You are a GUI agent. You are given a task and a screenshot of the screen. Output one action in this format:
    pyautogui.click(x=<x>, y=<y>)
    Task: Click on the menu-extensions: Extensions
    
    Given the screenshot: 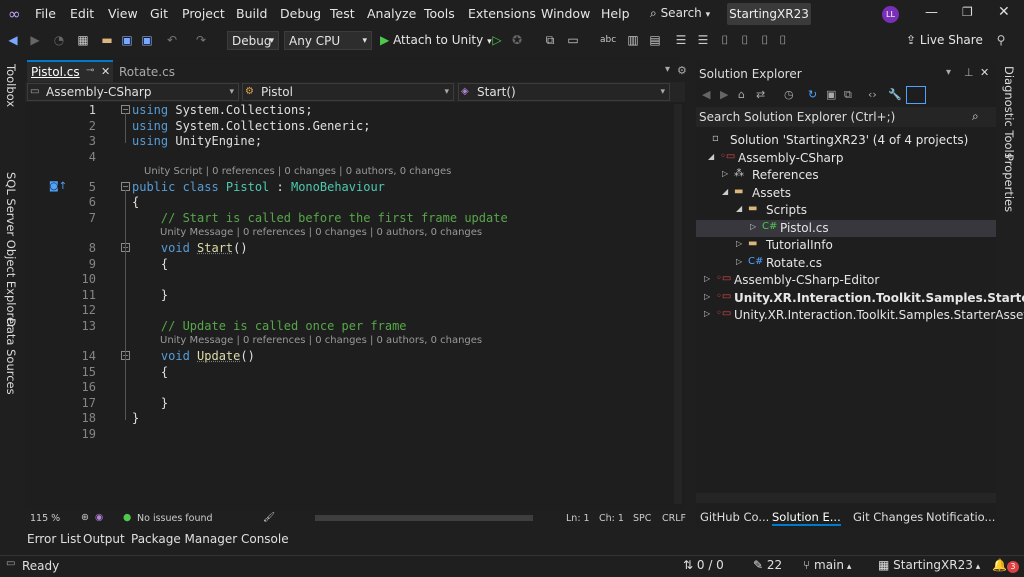 What is the action you would take?
    pyautogui.click(x=502, y=13)
    